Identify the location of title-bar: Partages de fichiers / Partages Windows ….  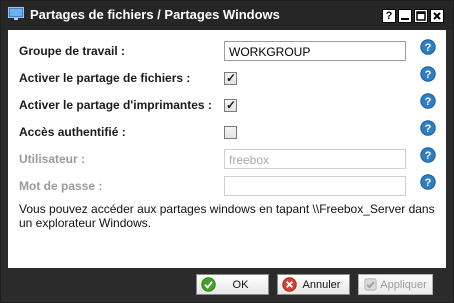
(227, 15).